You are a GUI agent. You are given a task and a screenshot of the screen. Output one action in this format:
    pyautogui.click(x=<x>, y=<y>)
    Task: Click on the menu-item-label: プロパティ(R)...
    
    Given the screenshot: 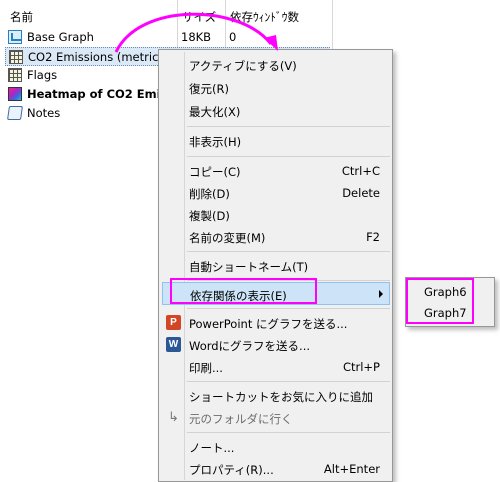 What is the action you would take?
    pyautogui.click(x=231, y=470)
    